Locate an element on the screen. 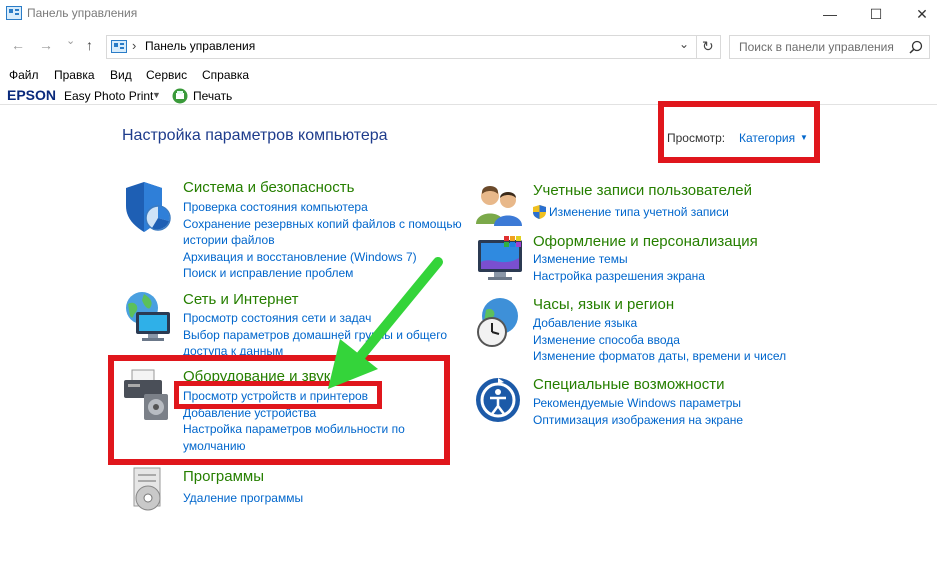 This screenshot has width=937, height=583. easy-photo-print-button: Easy Photo Print is located at coordinates (108, 96).